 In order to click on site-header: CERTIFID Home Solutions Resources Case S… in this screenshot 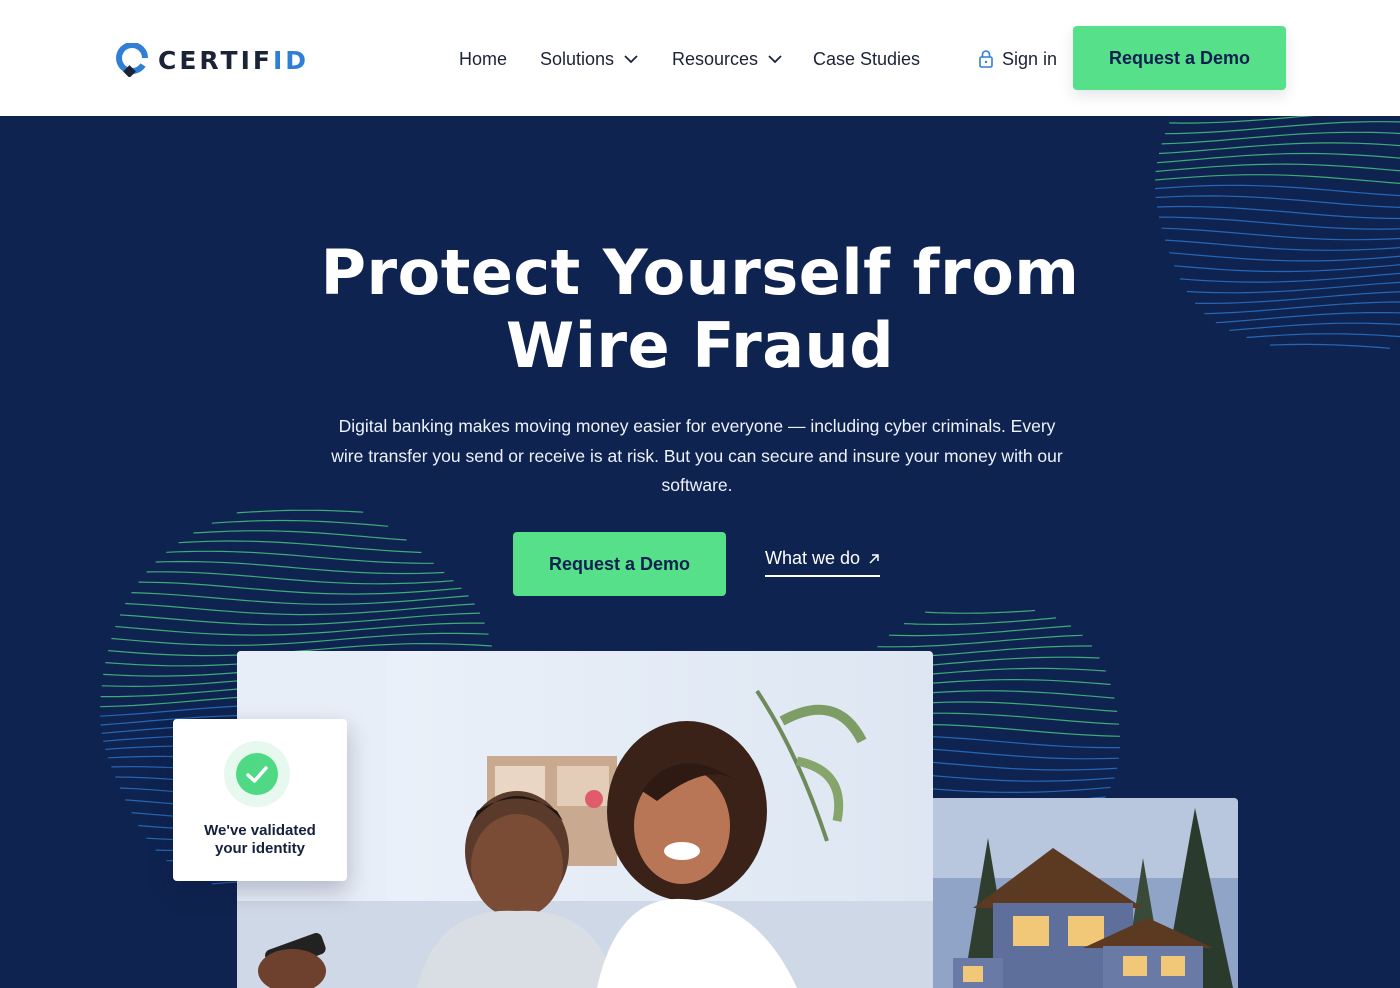, I will do `click(700, 58)`.